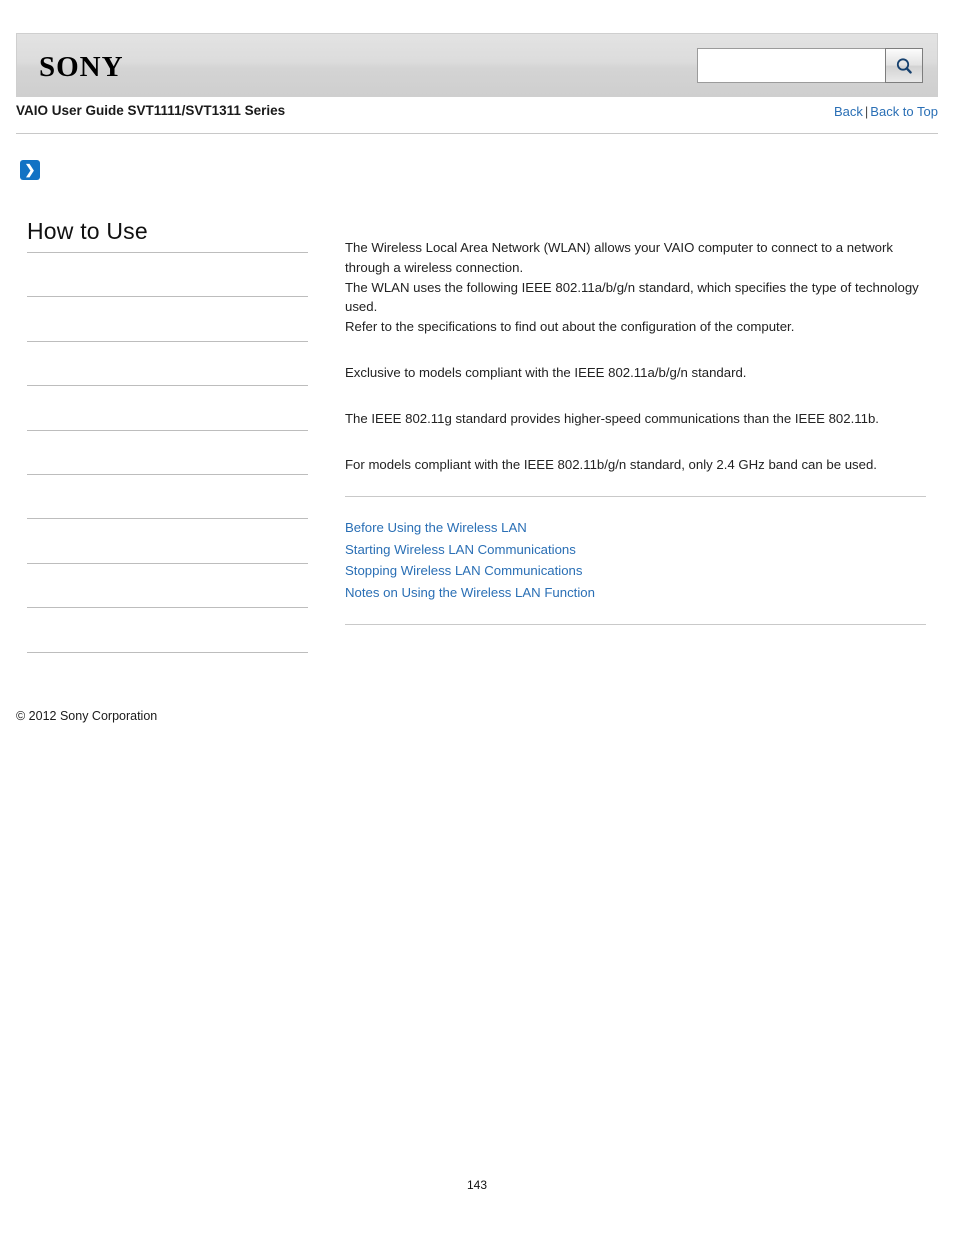 This screenshot has height=1235, width=954. Describe the element at coordinates (477, 133) in the screenshot. I see `header-divider` at that location.